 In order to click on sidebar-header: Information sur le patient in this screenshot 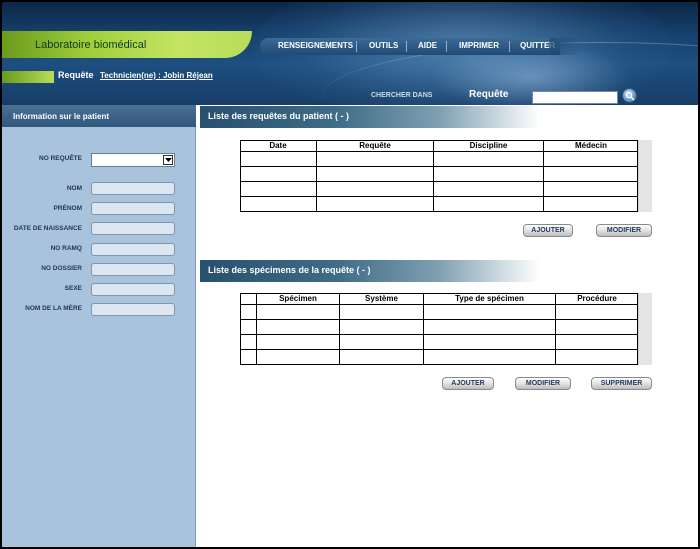, I will do `click(99, 116)`.